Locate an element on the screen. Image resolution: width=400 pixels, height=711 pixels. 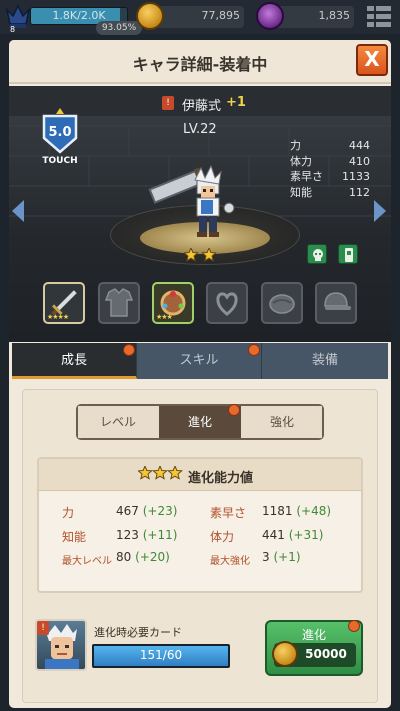
gem-value: 1,835 is located at coordinates (334, 15).